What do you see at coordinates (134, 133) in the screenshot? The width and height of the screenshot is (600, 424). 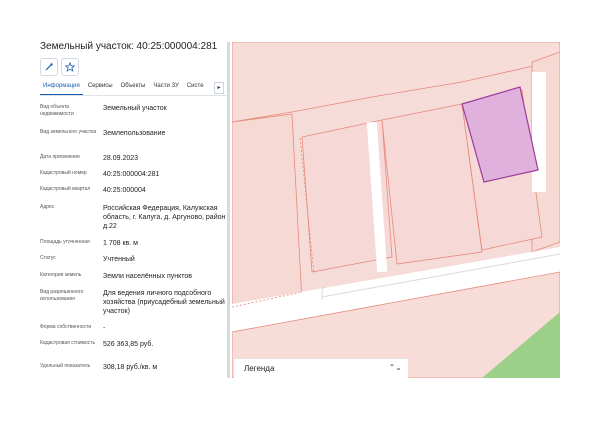 I see `row-value: Землепользование` at bounding box center [134, 133].